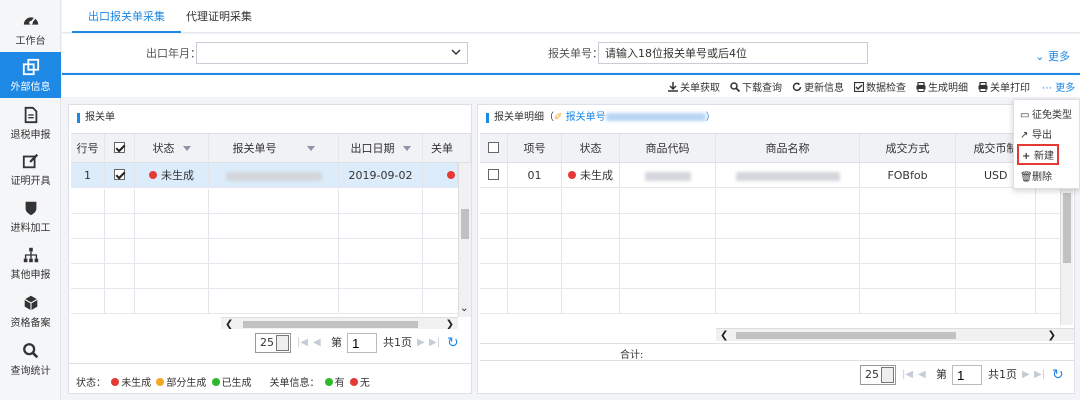 Image resolution: width=1080 pixels, height=400 pixels. I want to click on col-declaration-info: 关单, so click(447, 148).